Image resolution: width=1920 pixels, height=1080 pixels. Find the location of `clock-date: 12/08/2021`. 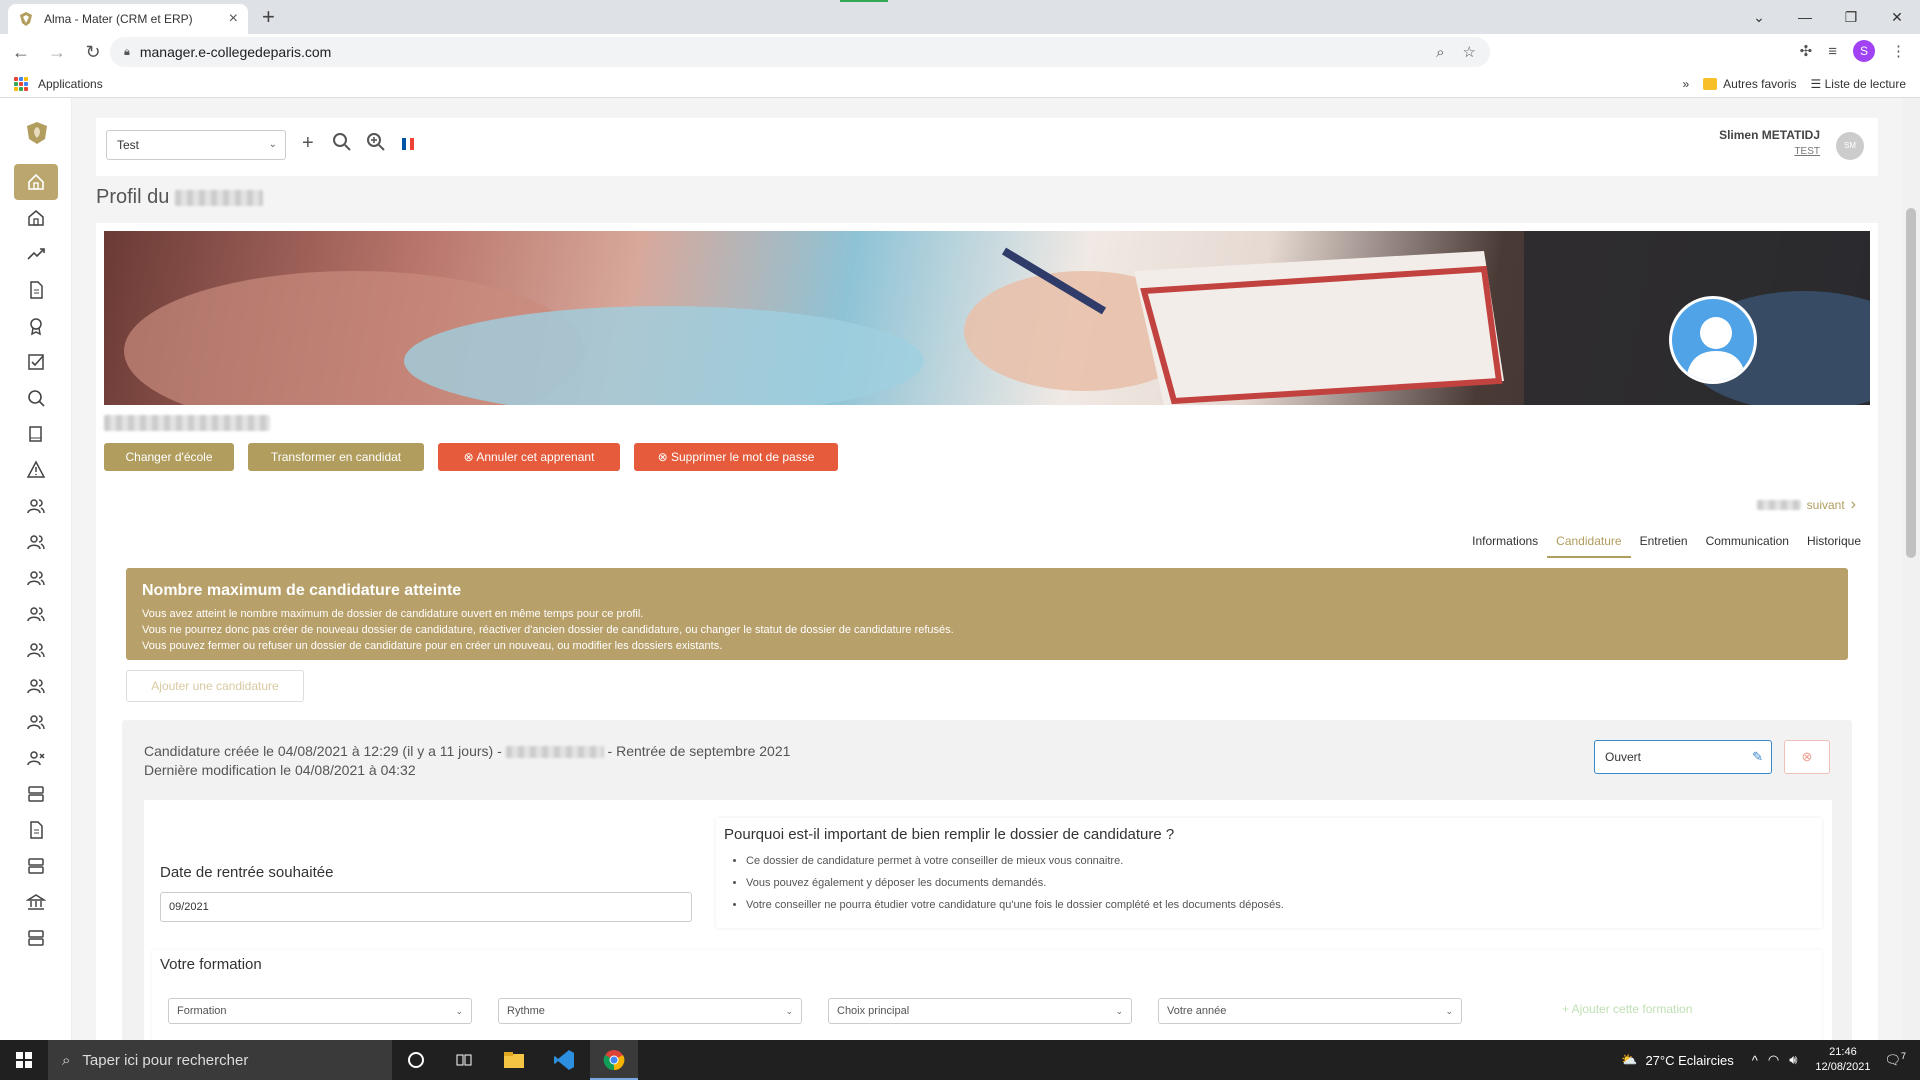

clock-date: 12/08/2021 is located at coordinates (1843, 1067).